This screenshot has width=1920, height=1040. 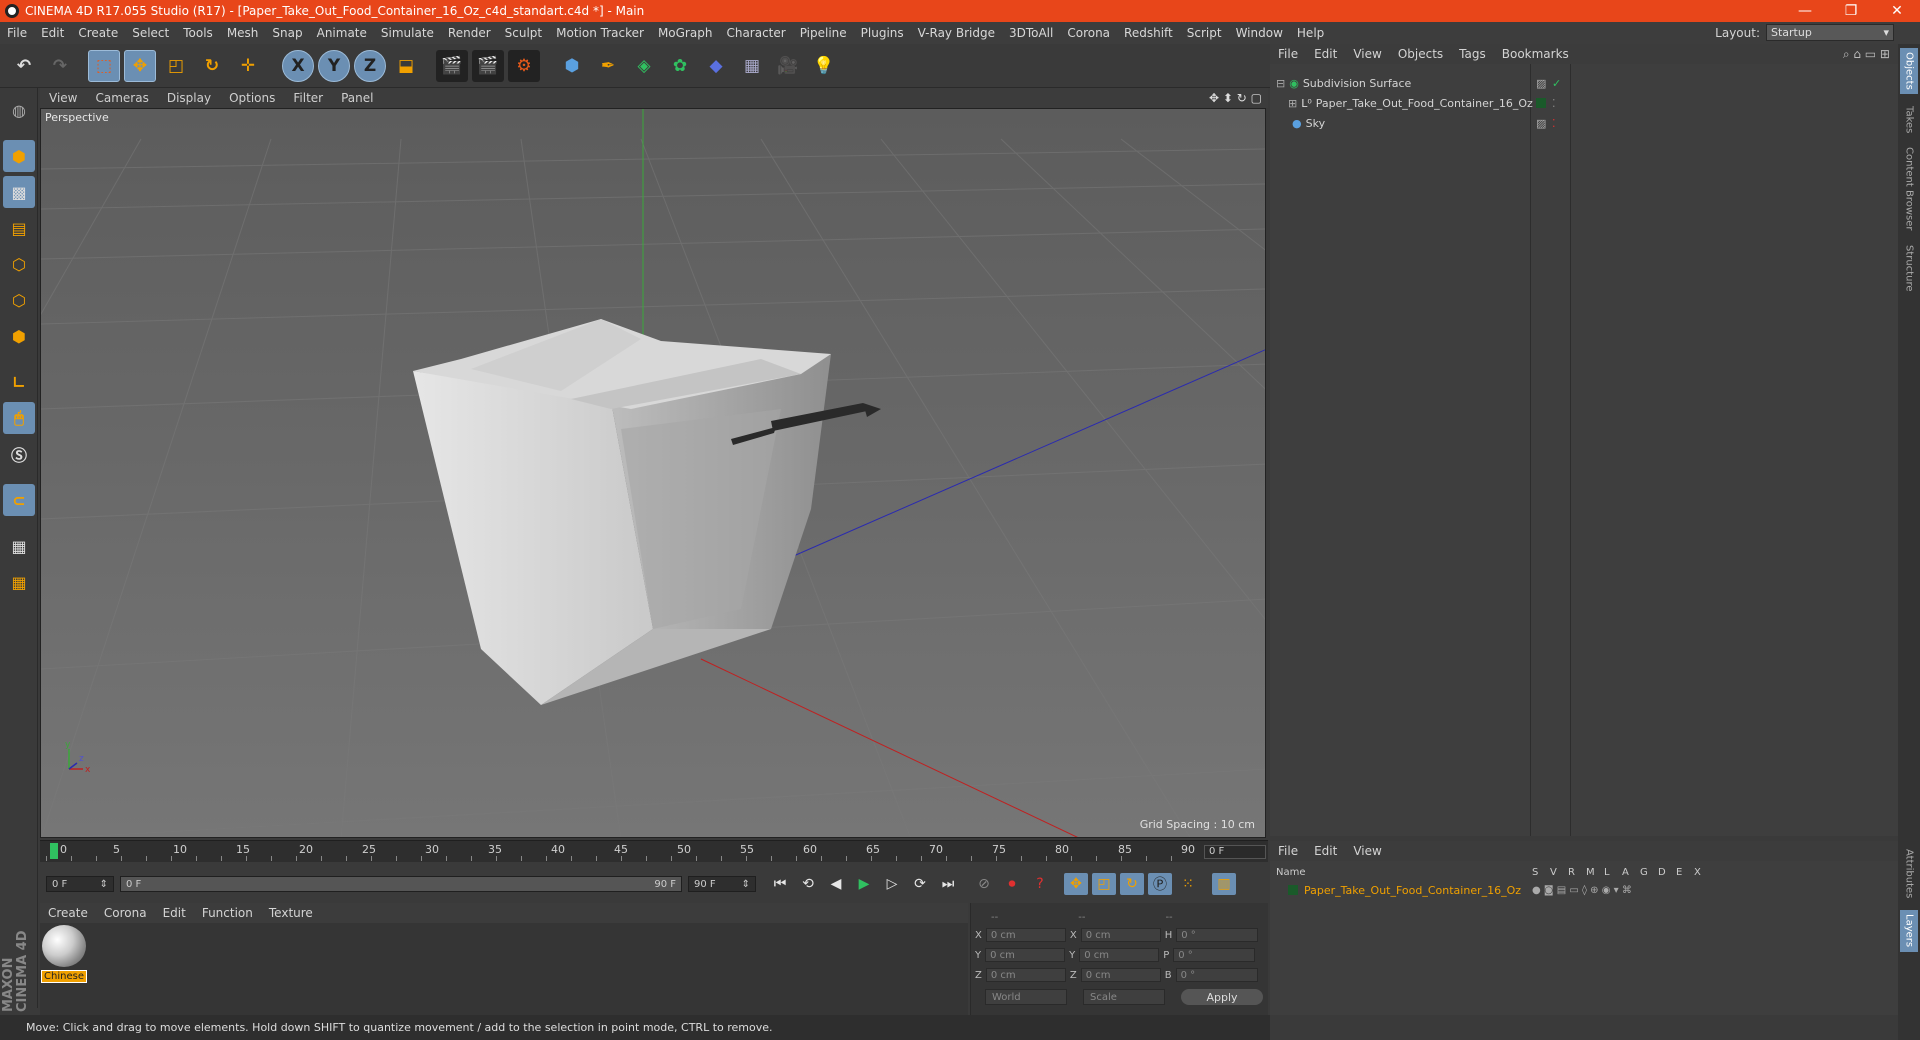 What do you see at coordinates (1076, 884) in the screenshot?
I see `record-position-icon: ✥` at bounding box center [1076, 884].